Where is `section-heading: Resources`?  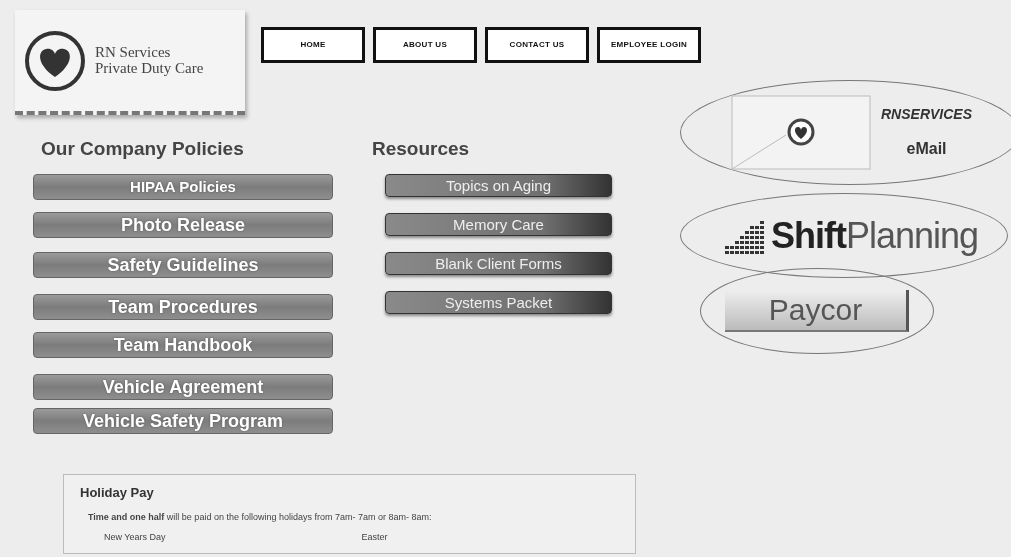 section-heading: Resources is located at coordinates (421, 149).